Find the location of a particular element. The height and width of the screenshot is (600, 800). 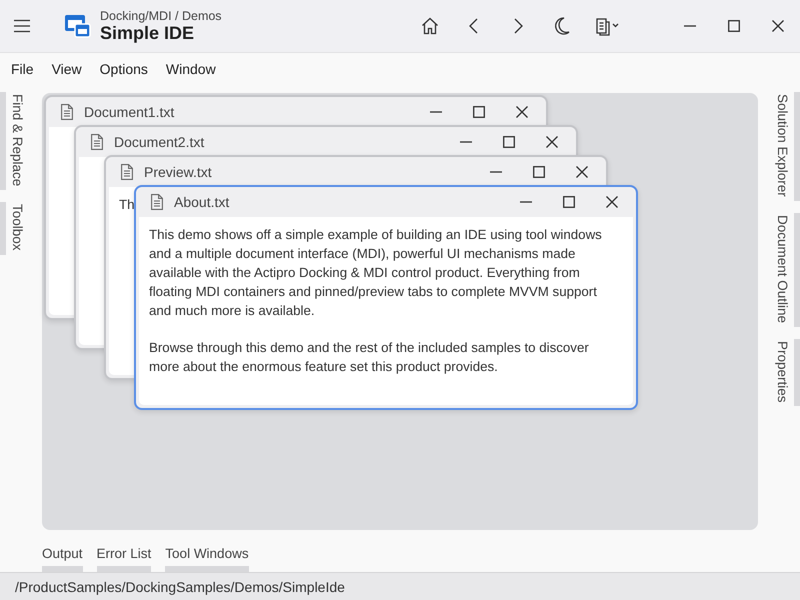

window-title: Preview.txt is located at coordinates (178, 172).